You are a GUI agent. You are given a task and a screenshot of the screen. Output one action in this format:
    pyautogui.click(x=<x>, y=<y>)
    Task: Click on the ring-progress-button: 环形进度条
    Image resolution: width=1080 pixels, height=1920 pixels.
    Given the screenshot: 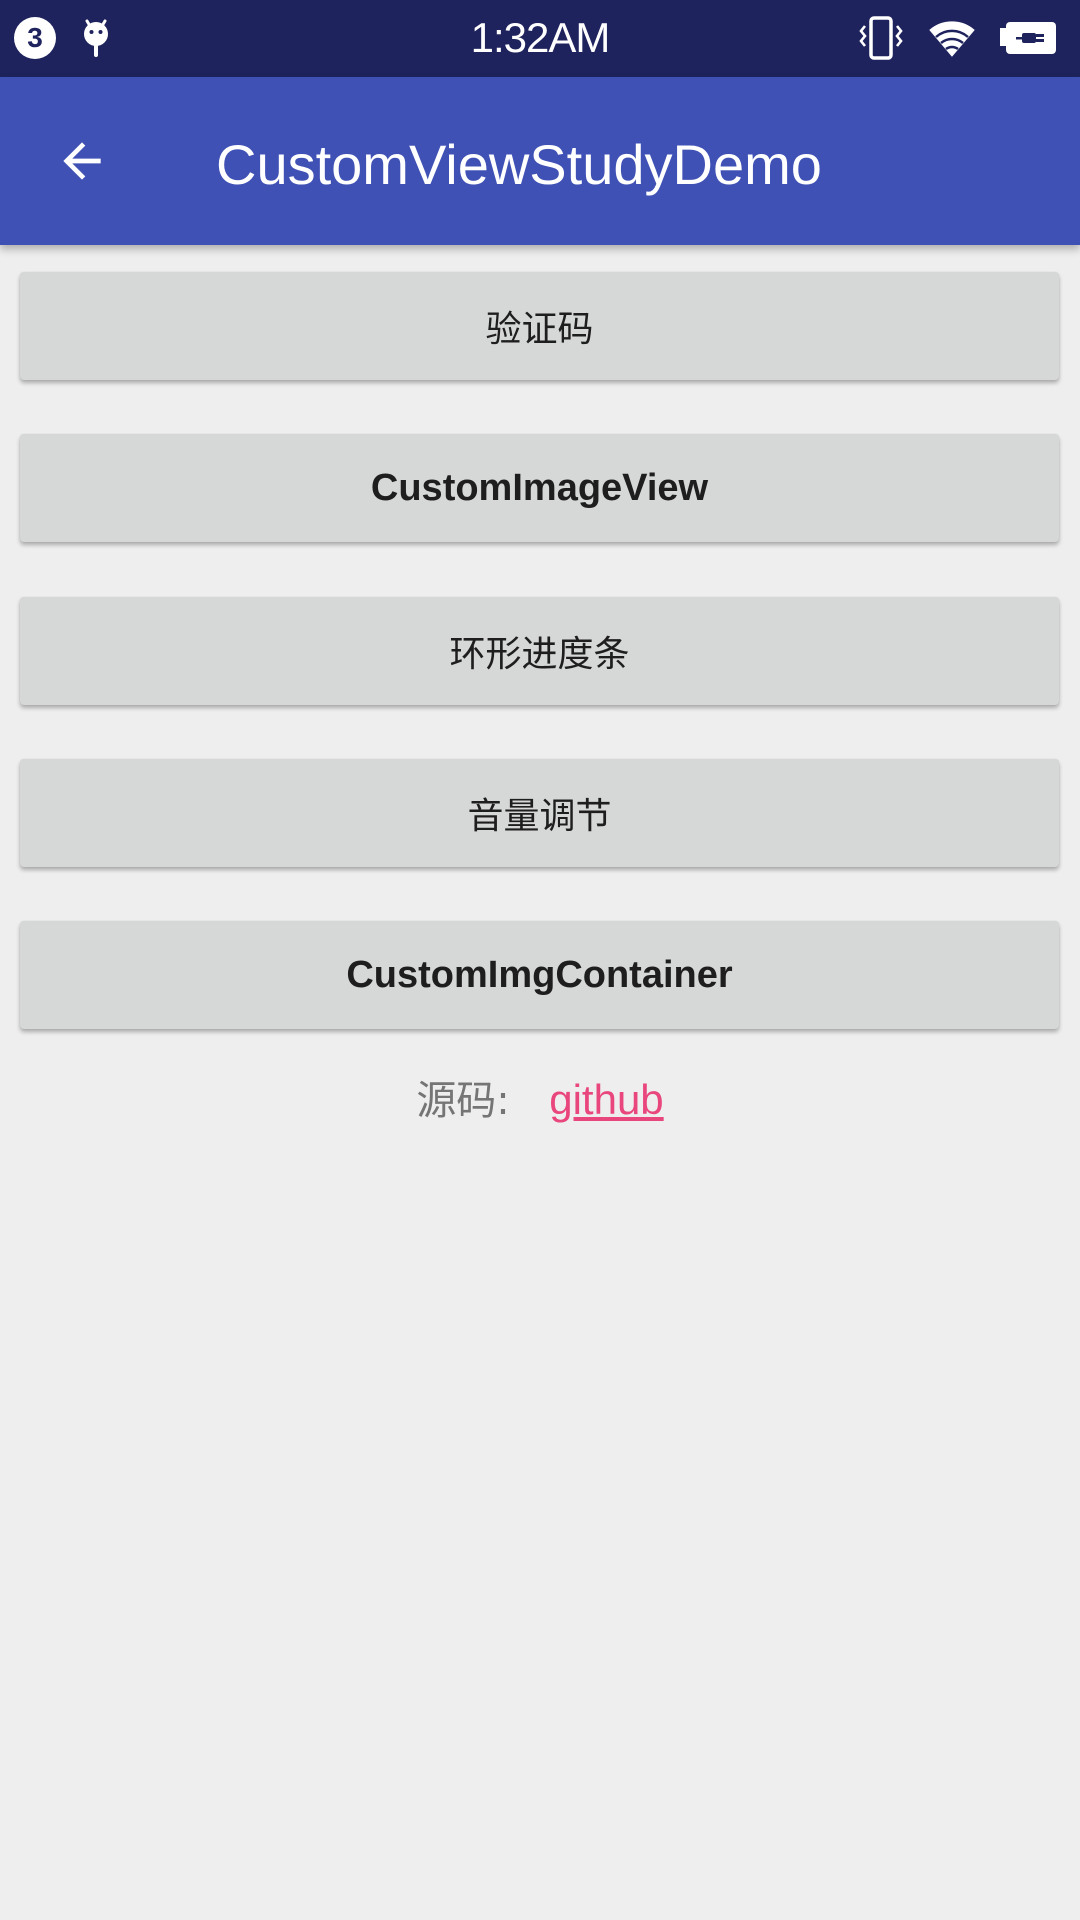 What is the action you would take?
    pyautogui.click(x=539, y=651)
    